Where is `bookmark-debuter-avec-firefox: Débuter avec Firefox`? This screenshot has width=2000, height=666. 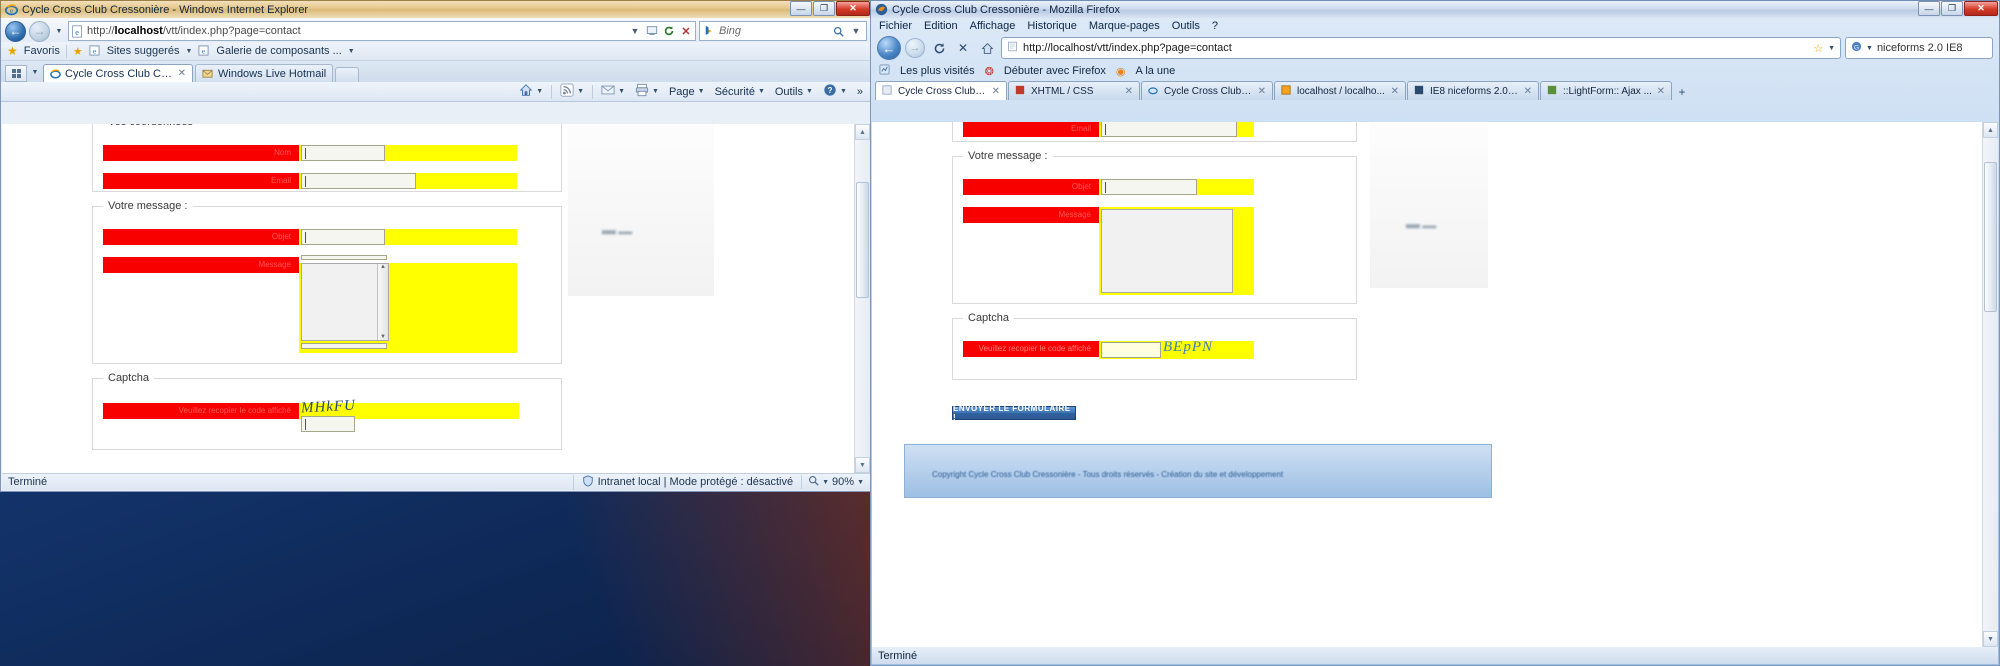 bookmark-debuter-avec-firefox: Débuter avec Firefox is located at coordinates (1055, 71).